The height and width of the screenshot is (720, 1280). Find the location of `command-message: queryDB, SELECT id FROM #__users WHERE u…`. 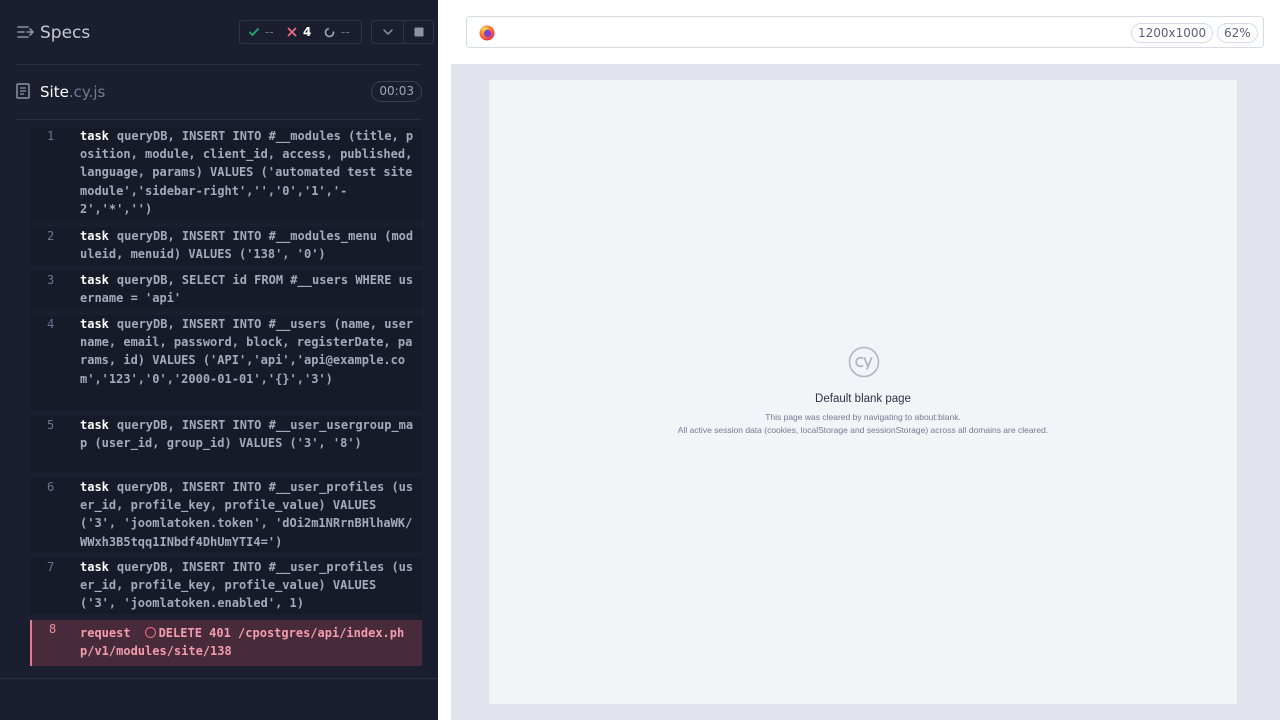

command-message: queryDB, SELECT id FROM #__users WHERE u… is located at coordinates (247, 289).